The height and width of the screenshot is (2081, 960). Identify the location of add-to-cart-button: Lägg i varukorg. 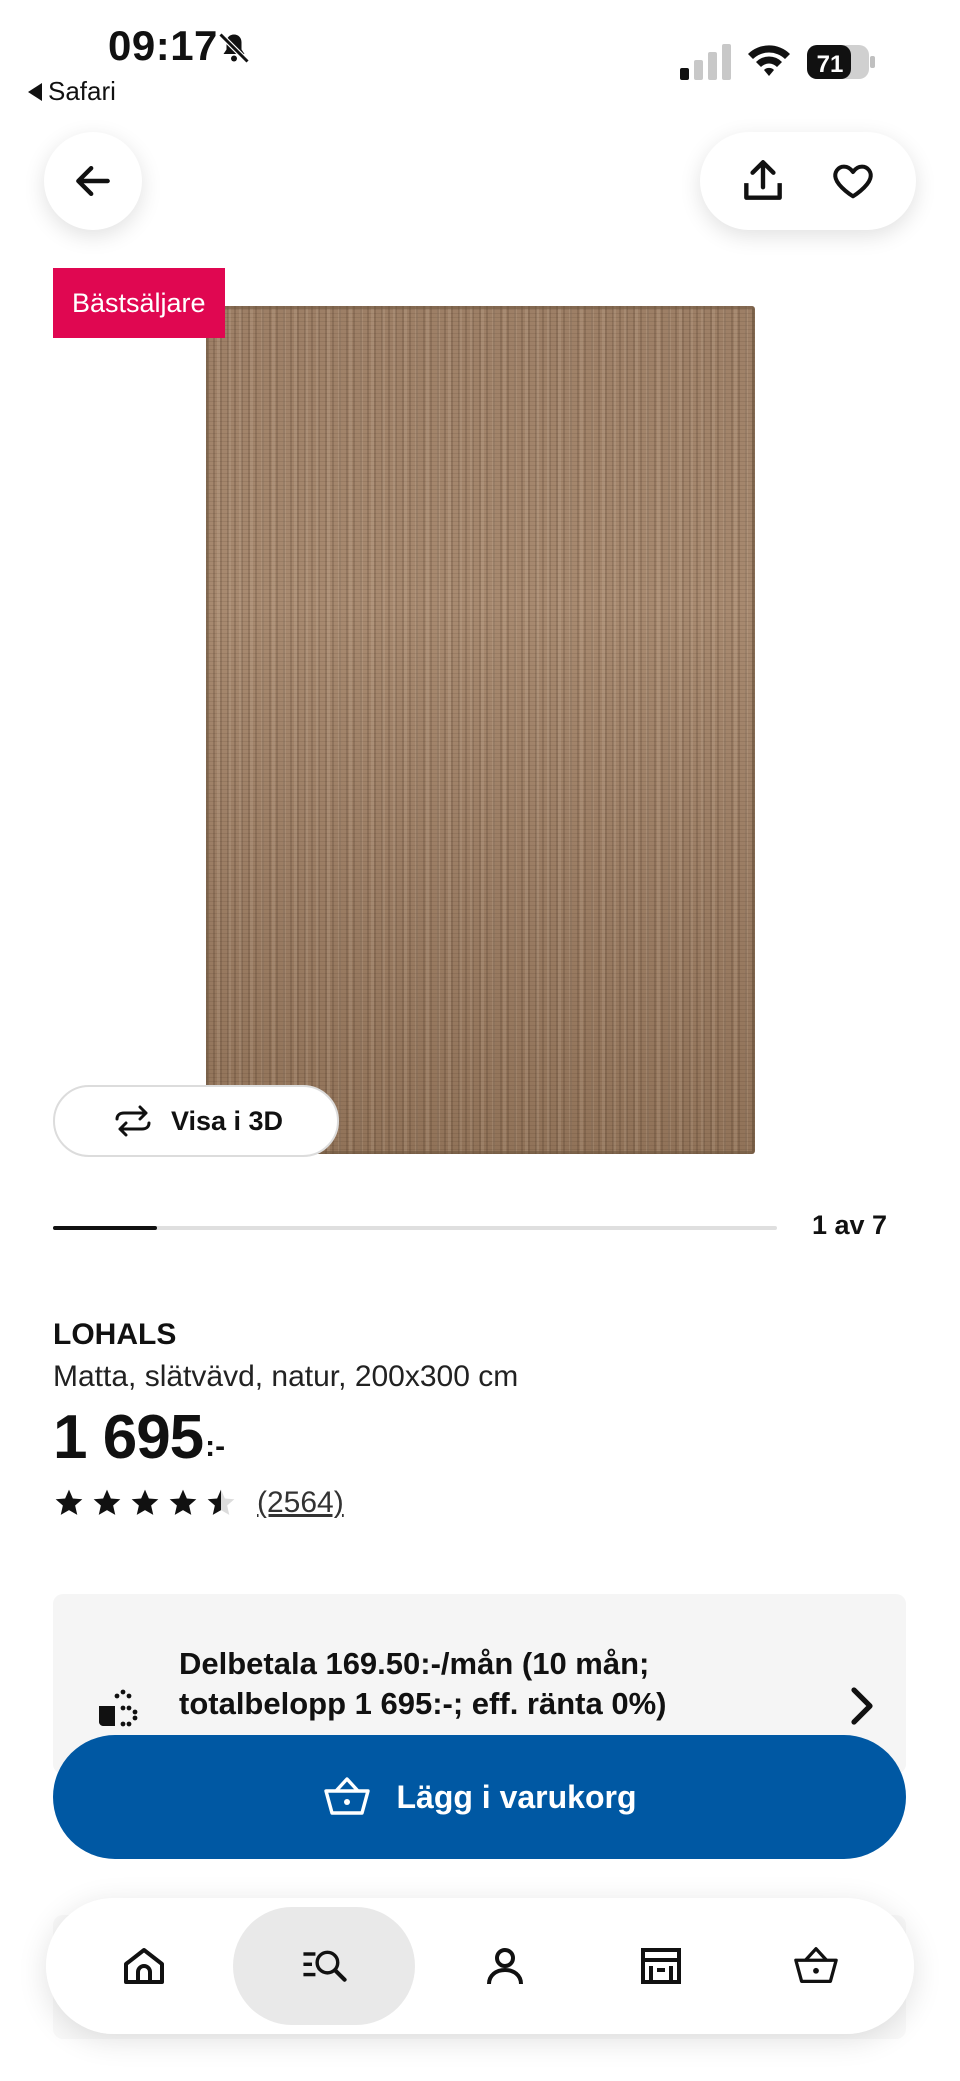
(479, 1797).